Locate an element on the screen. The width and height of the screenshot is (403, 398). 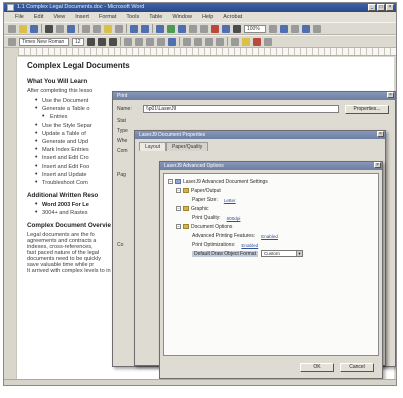
copy-icon is located at coordinates (97, 28).